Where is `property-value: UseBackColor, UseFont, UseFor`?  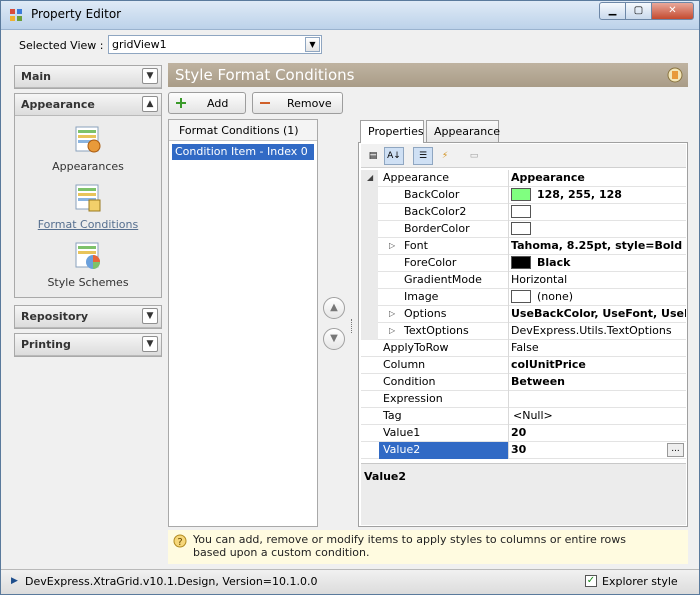 property-value: UseBackColor, UseFont, UseFor is located at coordinates (598, 314).